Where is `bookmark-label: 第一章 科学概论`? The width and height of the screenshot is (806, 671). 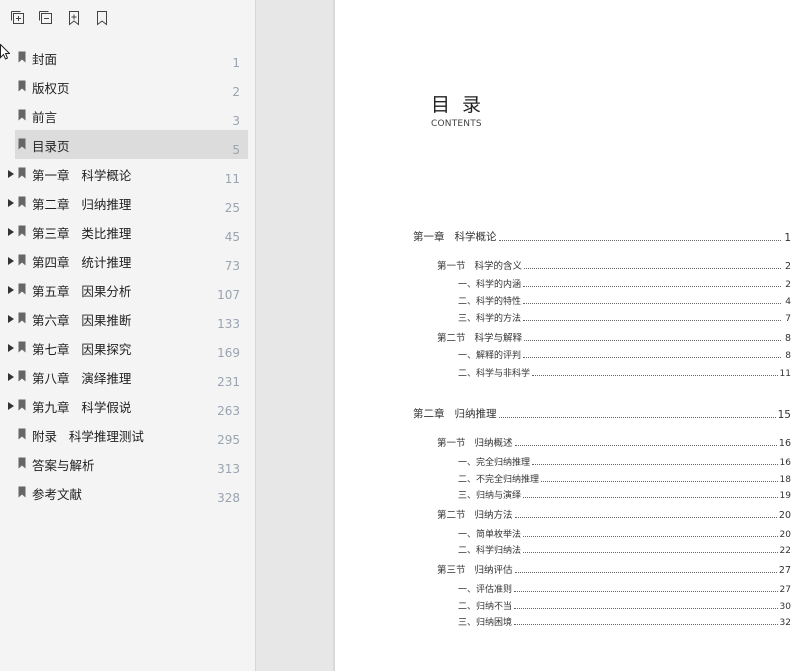
bookmark-label: 第一章 科学概论 is located at coordinates (82, 175).